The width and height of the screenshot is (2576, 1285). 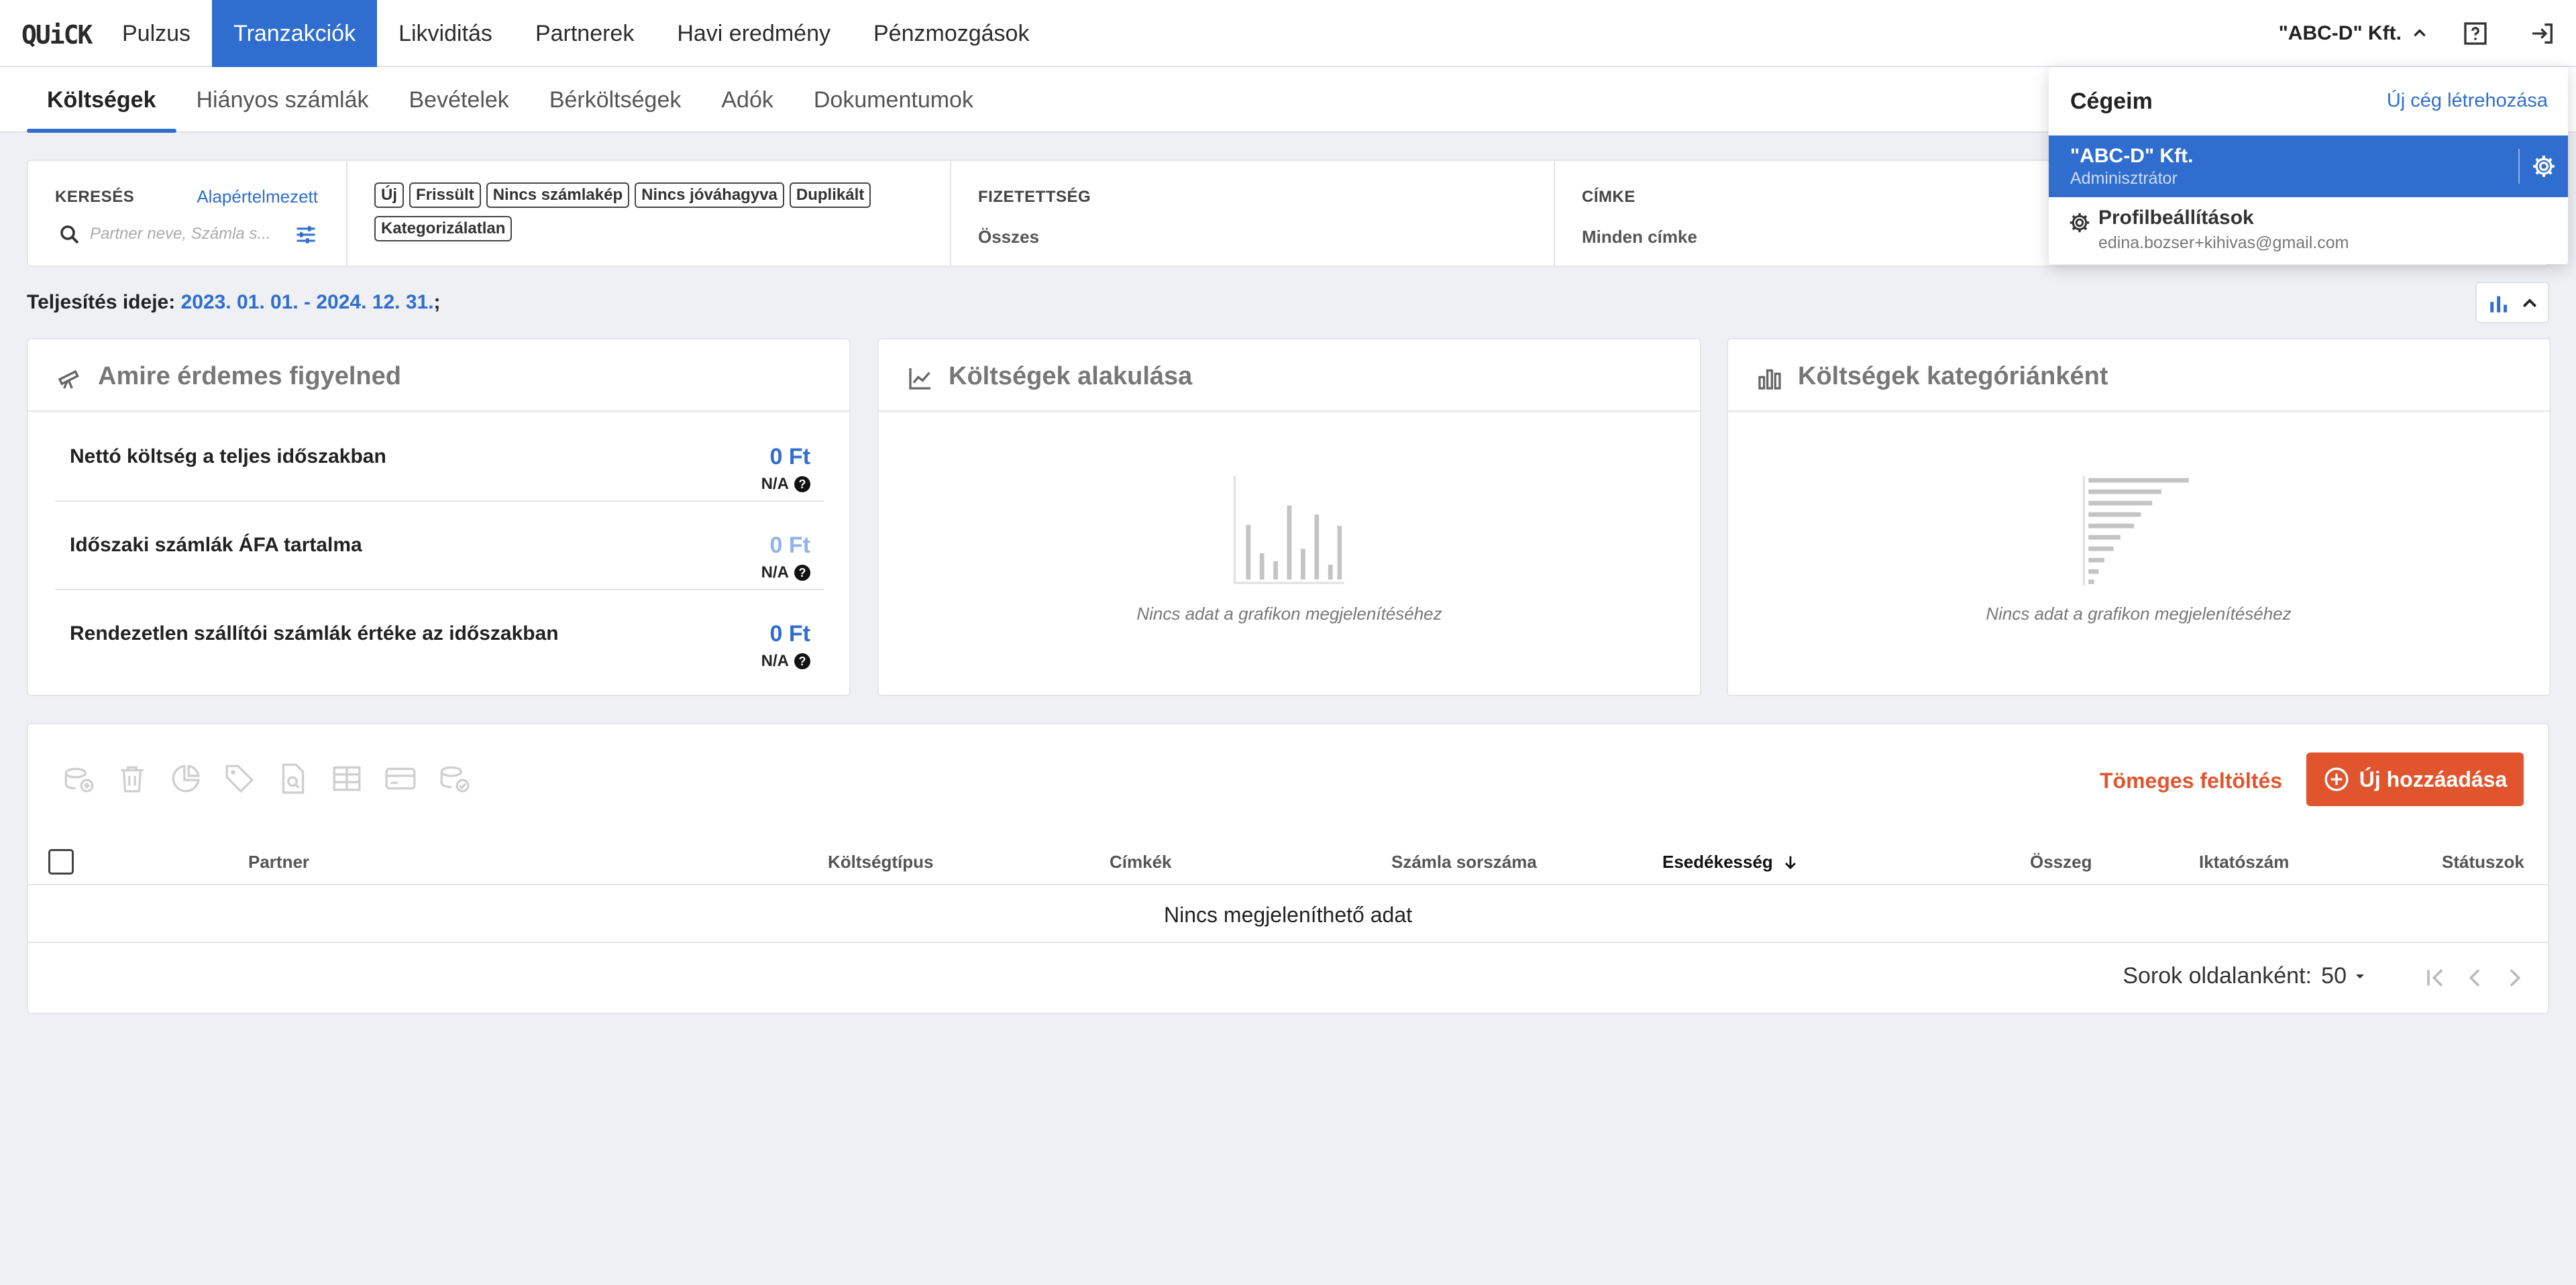 I want to click on column-due-date: Esedékesség, so click(x=1731, y=862).